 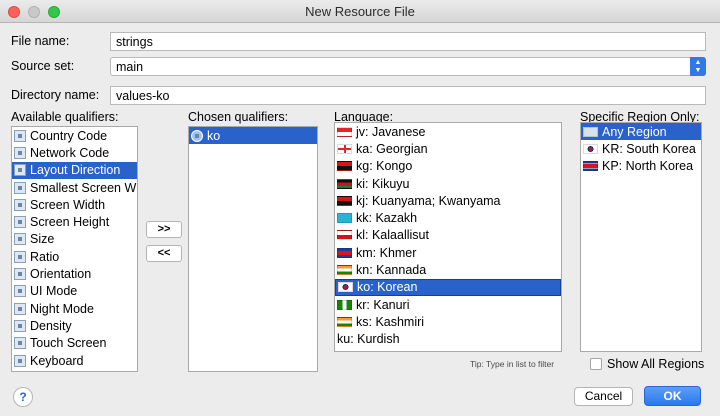 I want to click on layout-direction-icon, so click(x=20, y=170).